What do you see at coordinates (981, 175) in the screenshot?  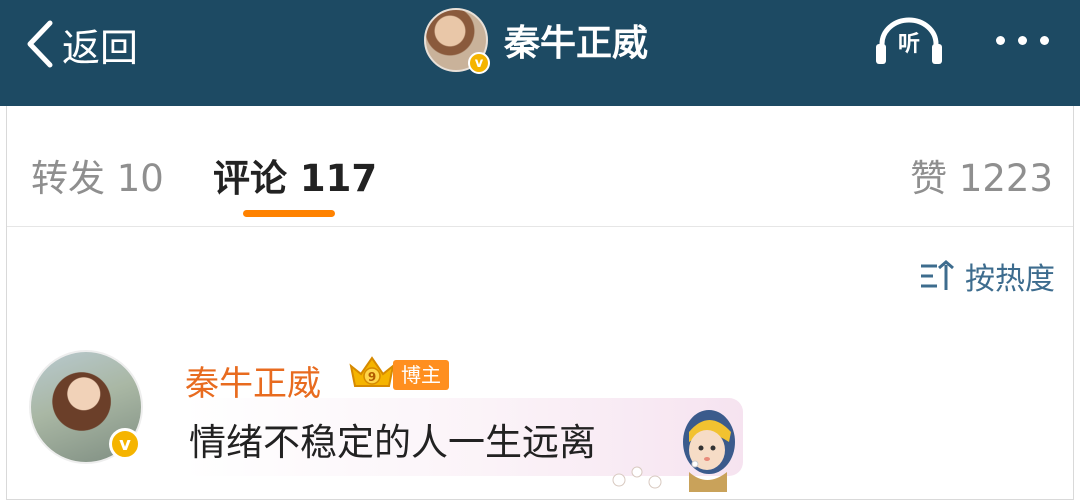 I see `tab-like: 赞 1223` at bounding box center [981, 175].